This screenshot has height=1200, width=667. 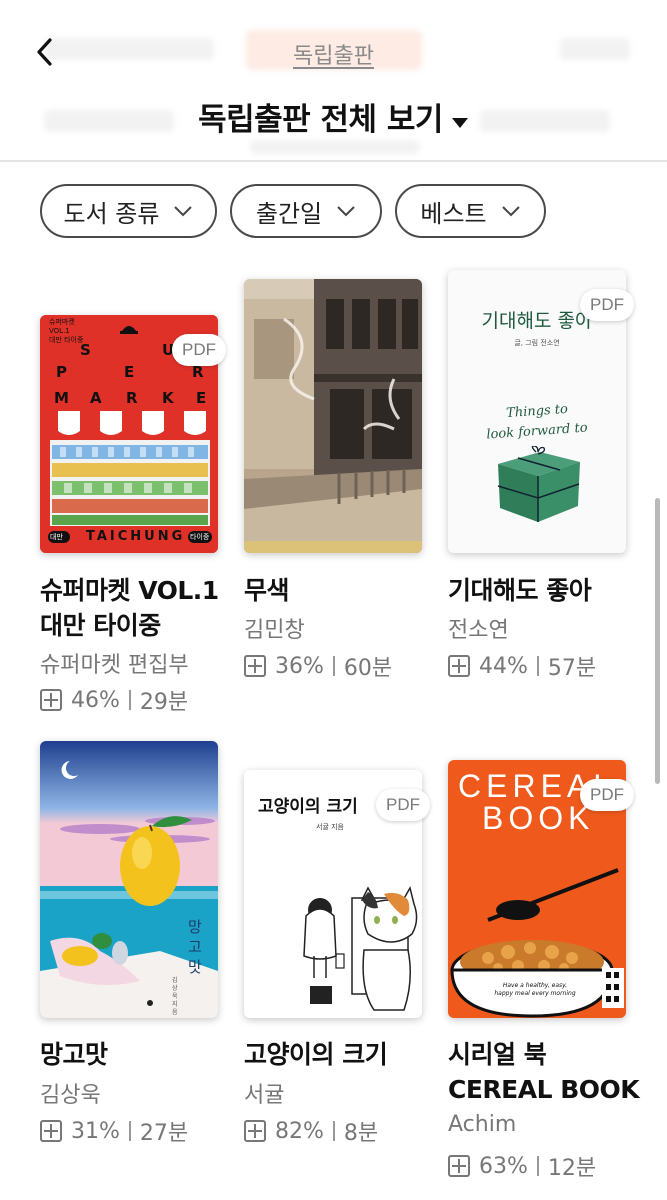 What do you see at coordinates (544, 1089) in the screenshot?
I see `book-title-line: CEREAL BOOK` at bounding box center [544, 1089].